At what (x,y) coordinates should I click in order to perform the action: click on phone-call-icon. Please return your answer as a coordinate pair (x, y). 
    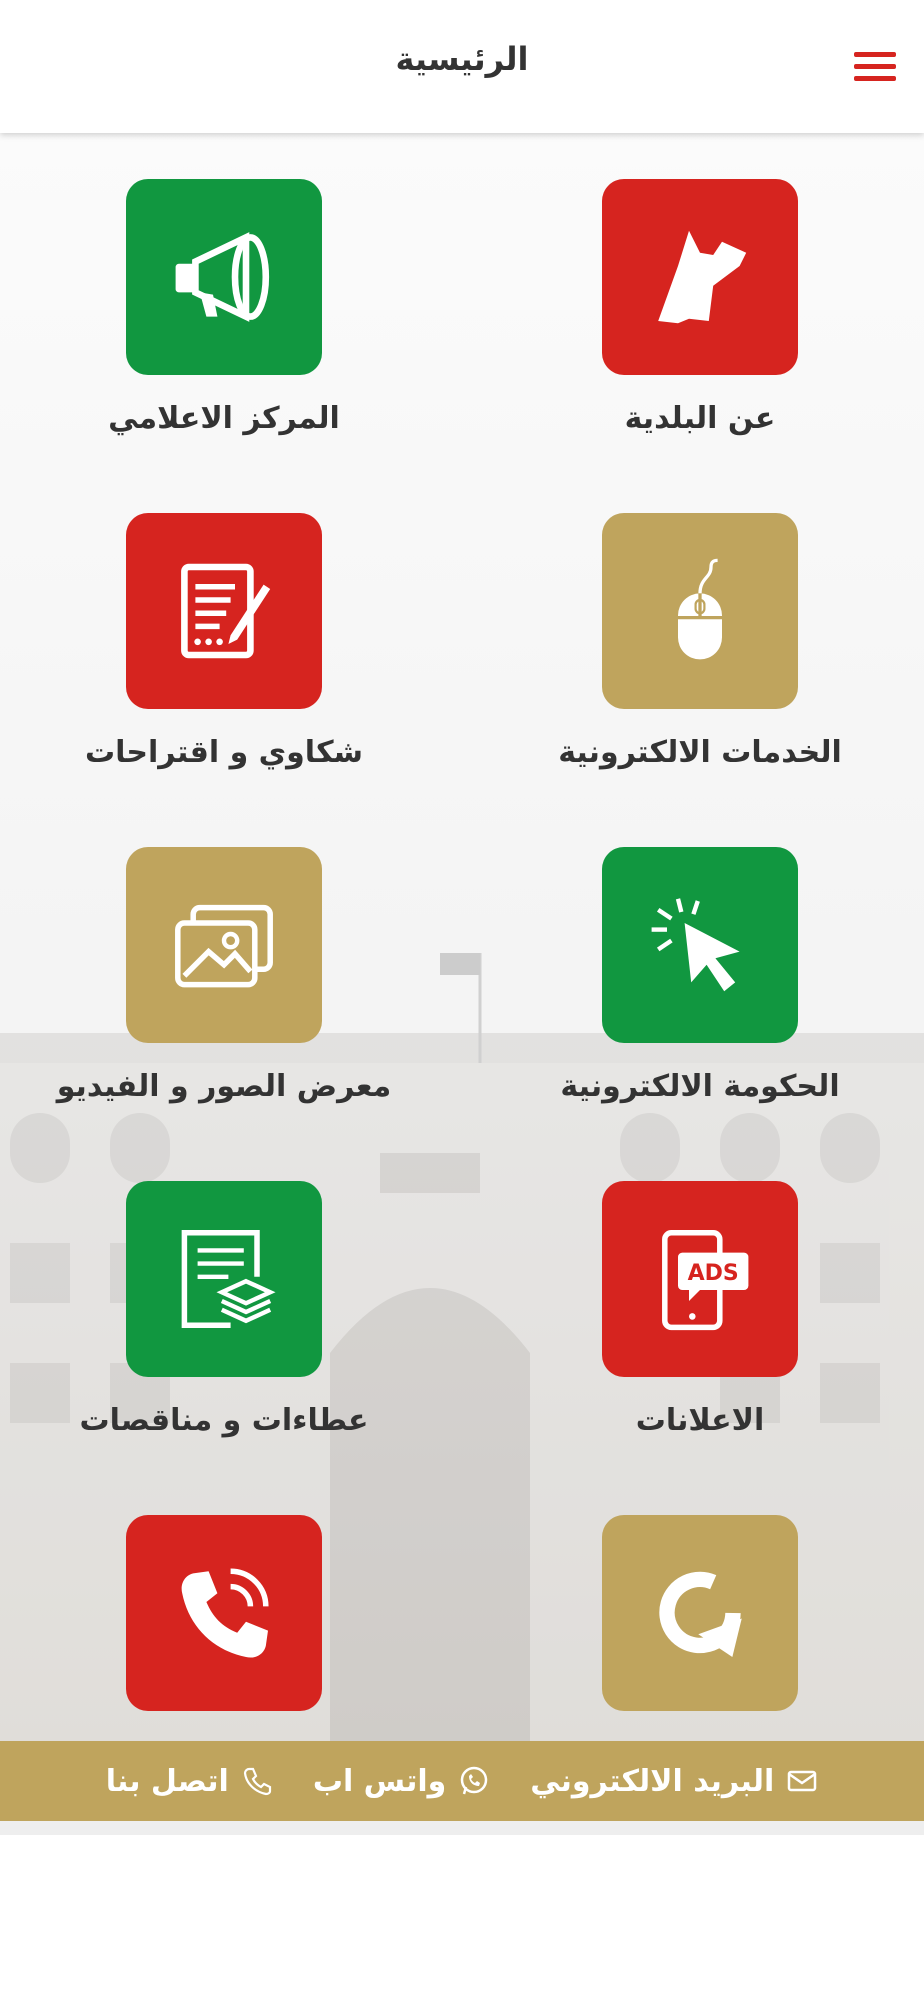
    Looking at the image, I should click on (225, 1613).